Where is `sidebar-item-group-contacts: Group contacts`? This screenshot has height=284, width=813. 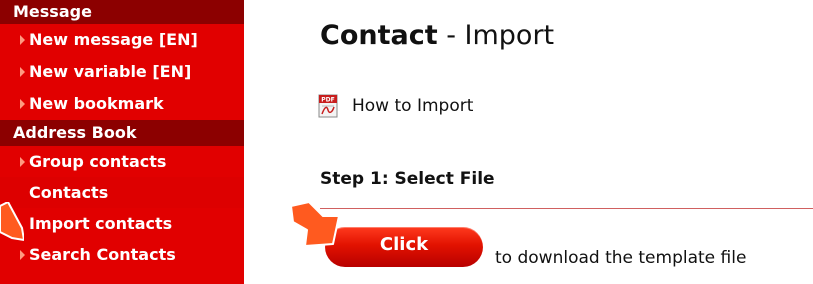 sidebar-item-group-contacts: Group contacts is located at coordinates (122, 161).